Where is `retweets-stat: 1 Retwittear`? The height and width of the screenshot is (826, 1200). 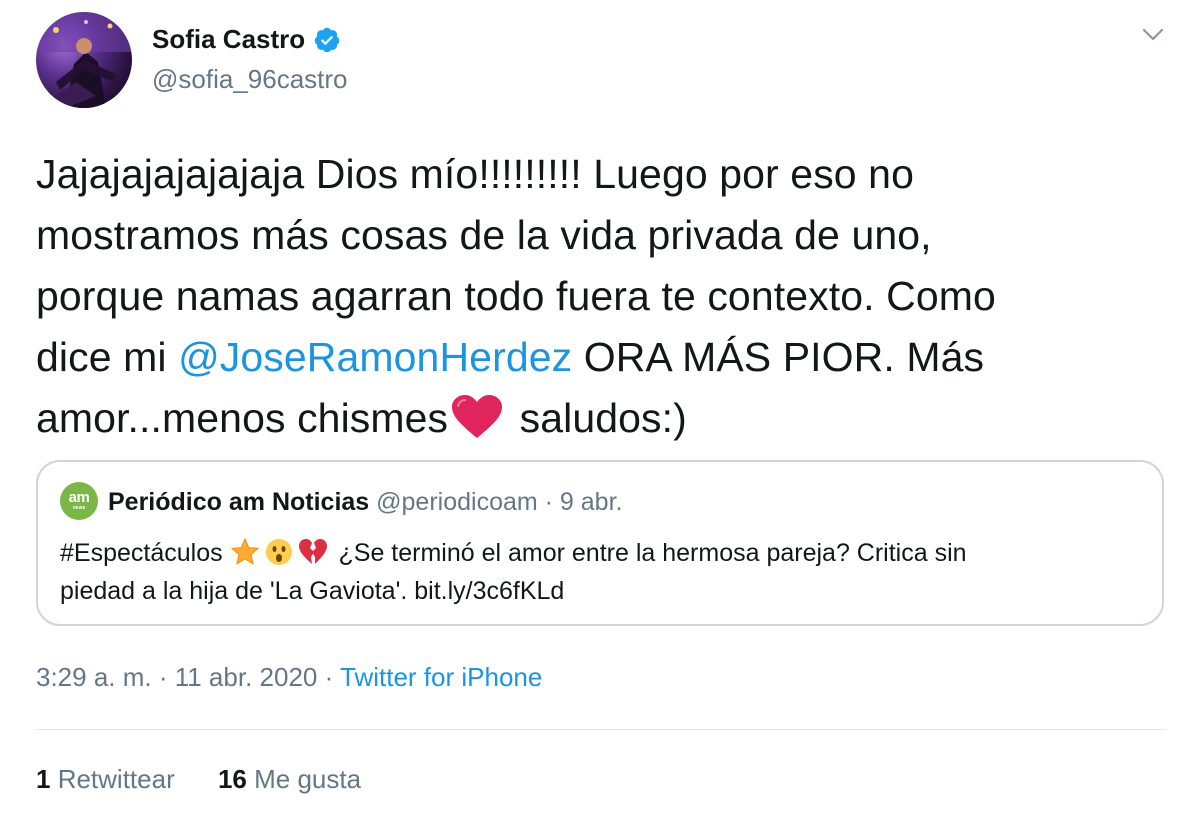 retweets-stat: 1 Retwittear is located at coordinates (105, 779).